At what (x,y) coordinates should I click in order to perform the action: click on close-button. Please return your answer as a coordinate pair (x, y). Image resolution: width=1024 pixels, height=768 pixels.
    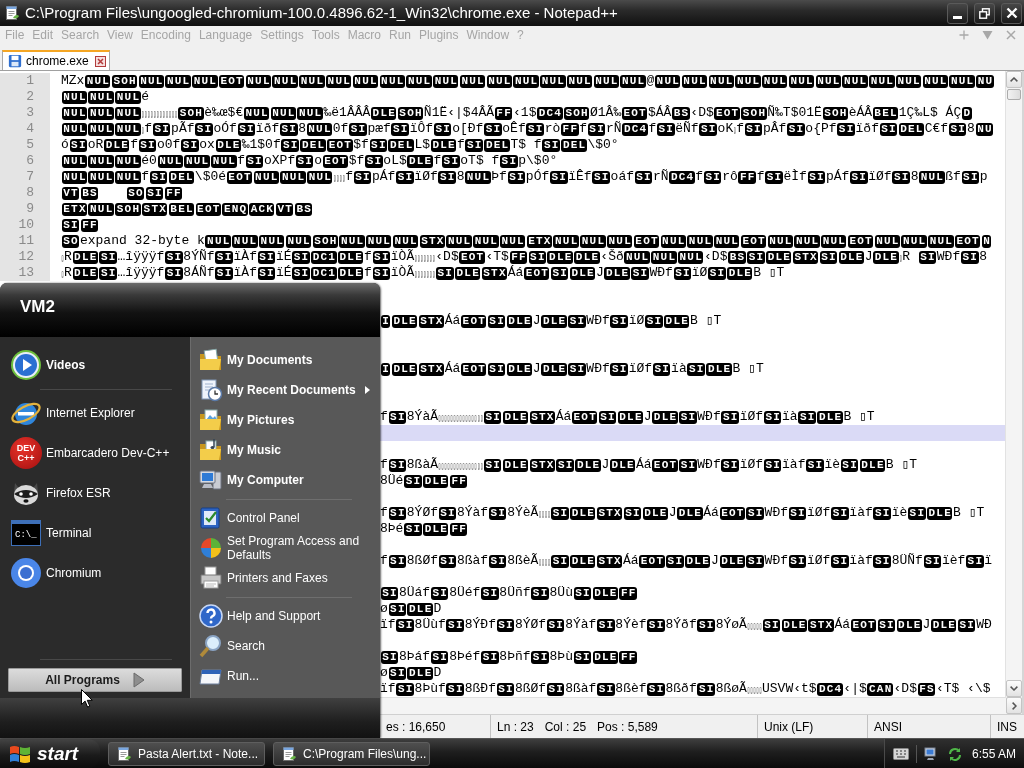
    Looking at the image, I should click on (1011, 13).